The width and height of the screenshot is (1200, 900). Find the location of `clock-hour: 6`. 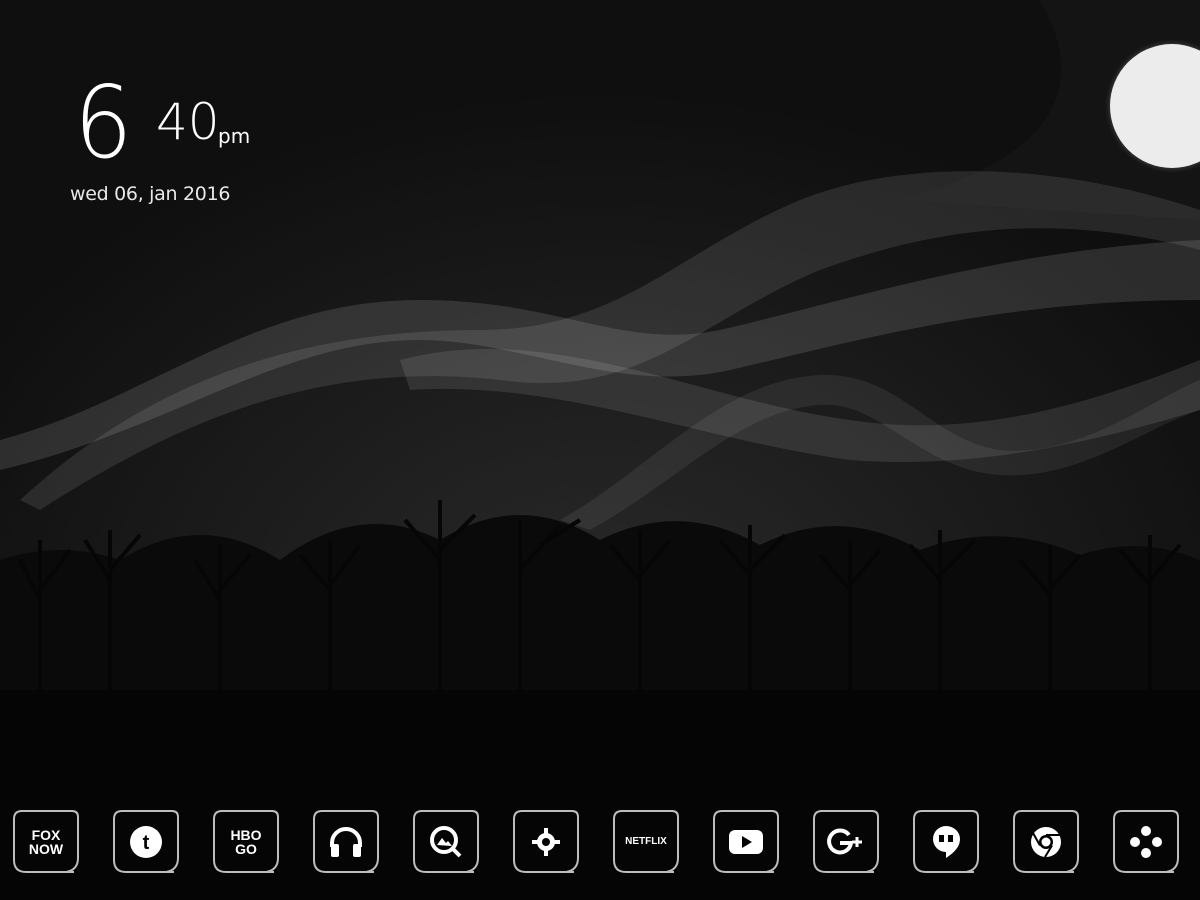

clock-hour: 6 is located at coordinates (103, 122).